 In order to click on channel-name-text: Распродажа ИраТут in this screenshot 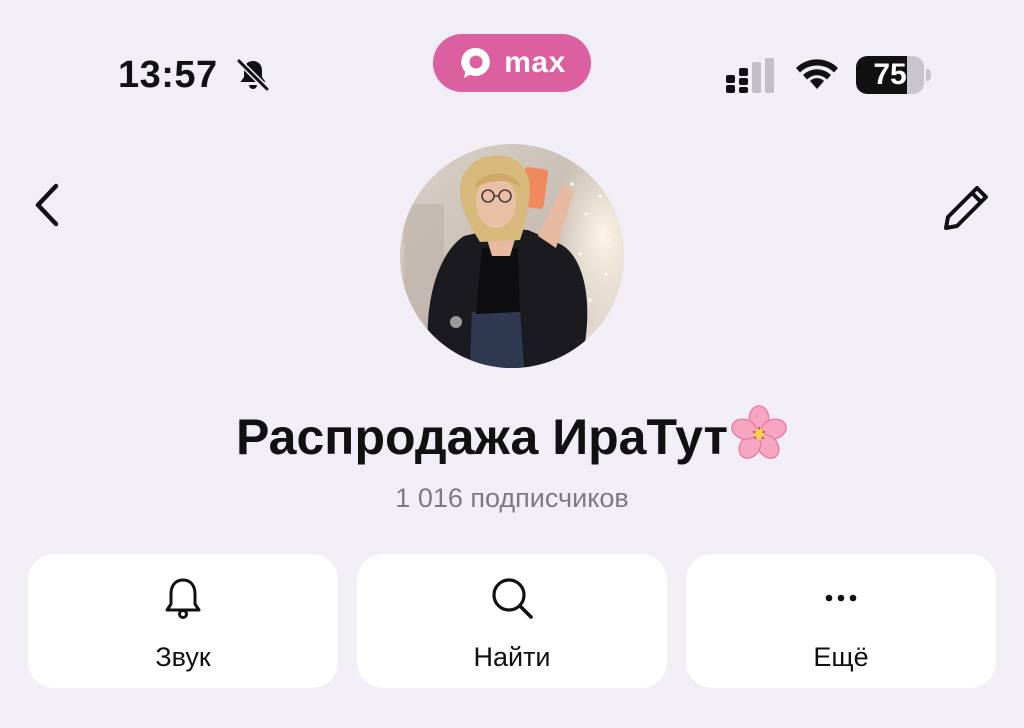, I will do `click(482, 437)`.